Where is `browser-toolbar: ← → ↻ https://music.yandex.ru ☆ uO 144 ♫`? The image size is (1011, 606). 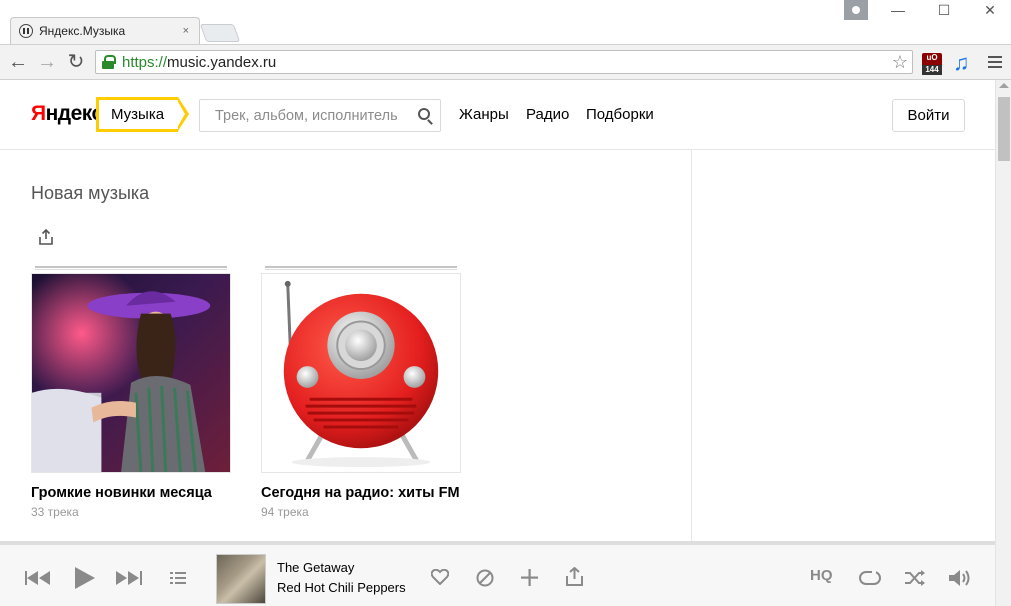 browser-toolbar: ← → ↻ https://music.yandex.ru ☆ uO 144 ♫ is located at coordinates (505, 62).